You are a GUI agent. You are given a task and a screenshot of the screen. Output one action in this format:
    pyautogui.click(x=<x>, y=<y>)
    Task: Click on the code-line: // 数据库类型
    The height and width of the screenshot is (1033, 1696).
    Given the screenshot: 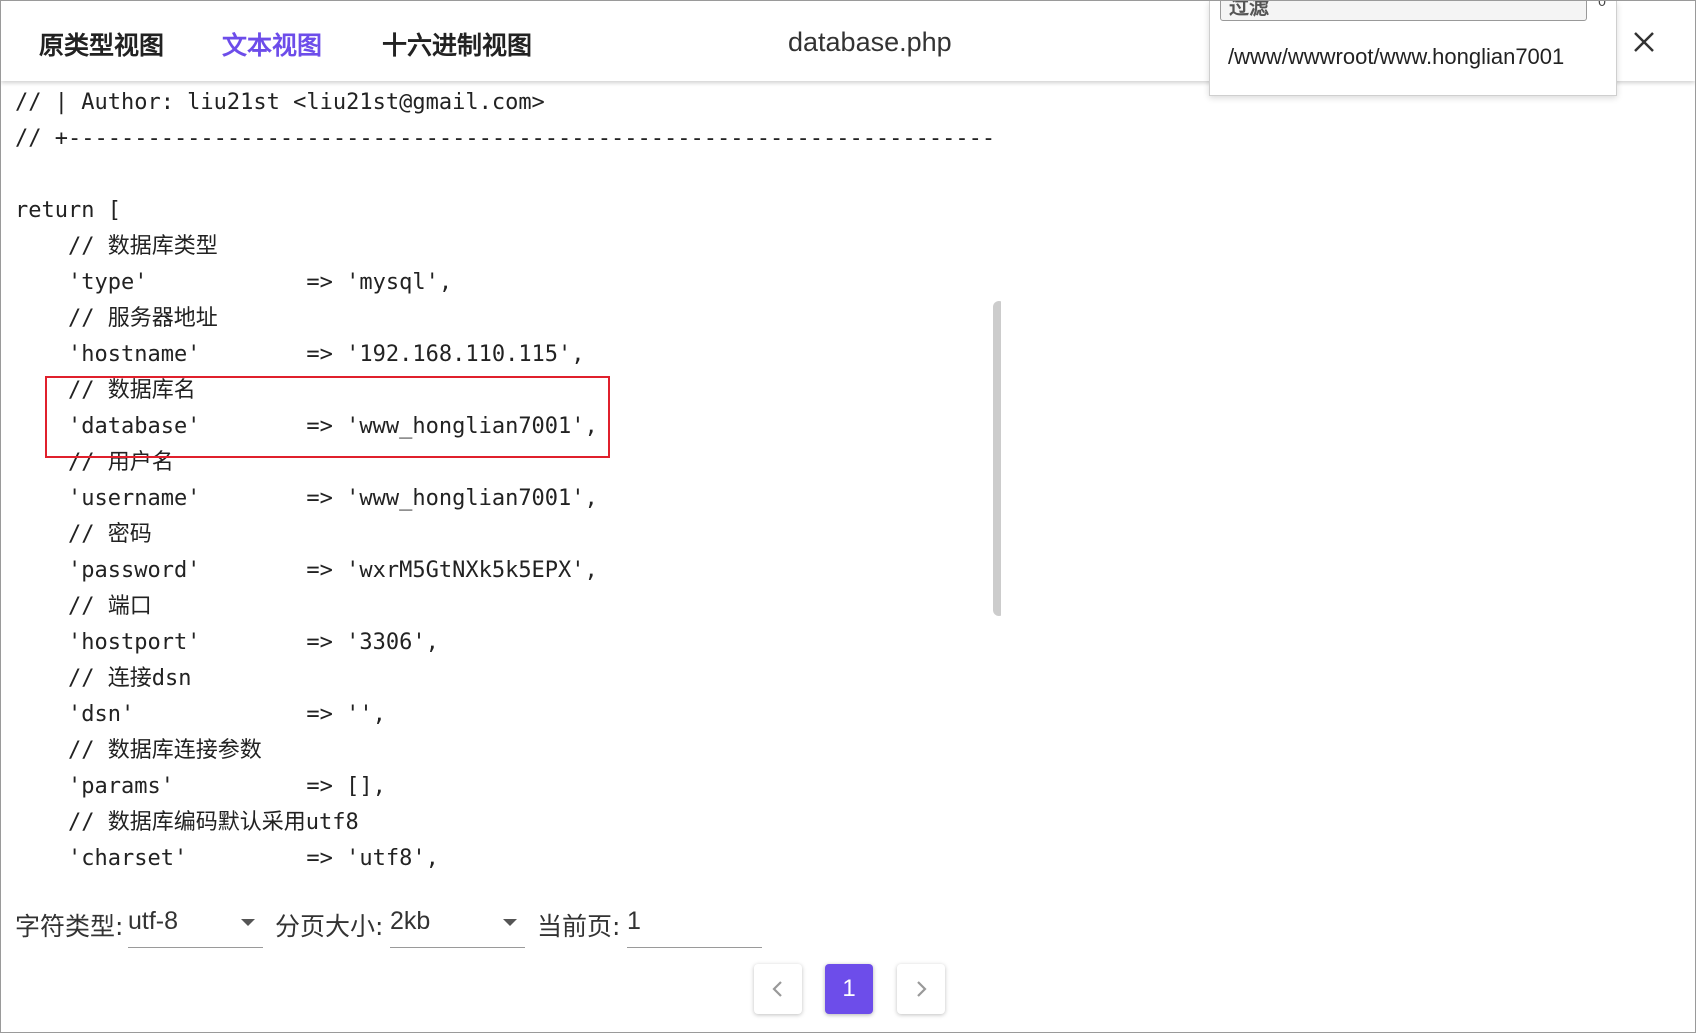 What is the action you would take?
    pyautogui.click(x=116, y=246)
    